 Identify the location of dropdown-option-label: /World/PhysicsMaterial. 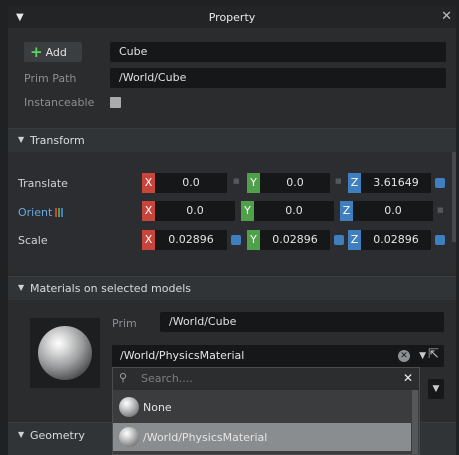
(205, 437).